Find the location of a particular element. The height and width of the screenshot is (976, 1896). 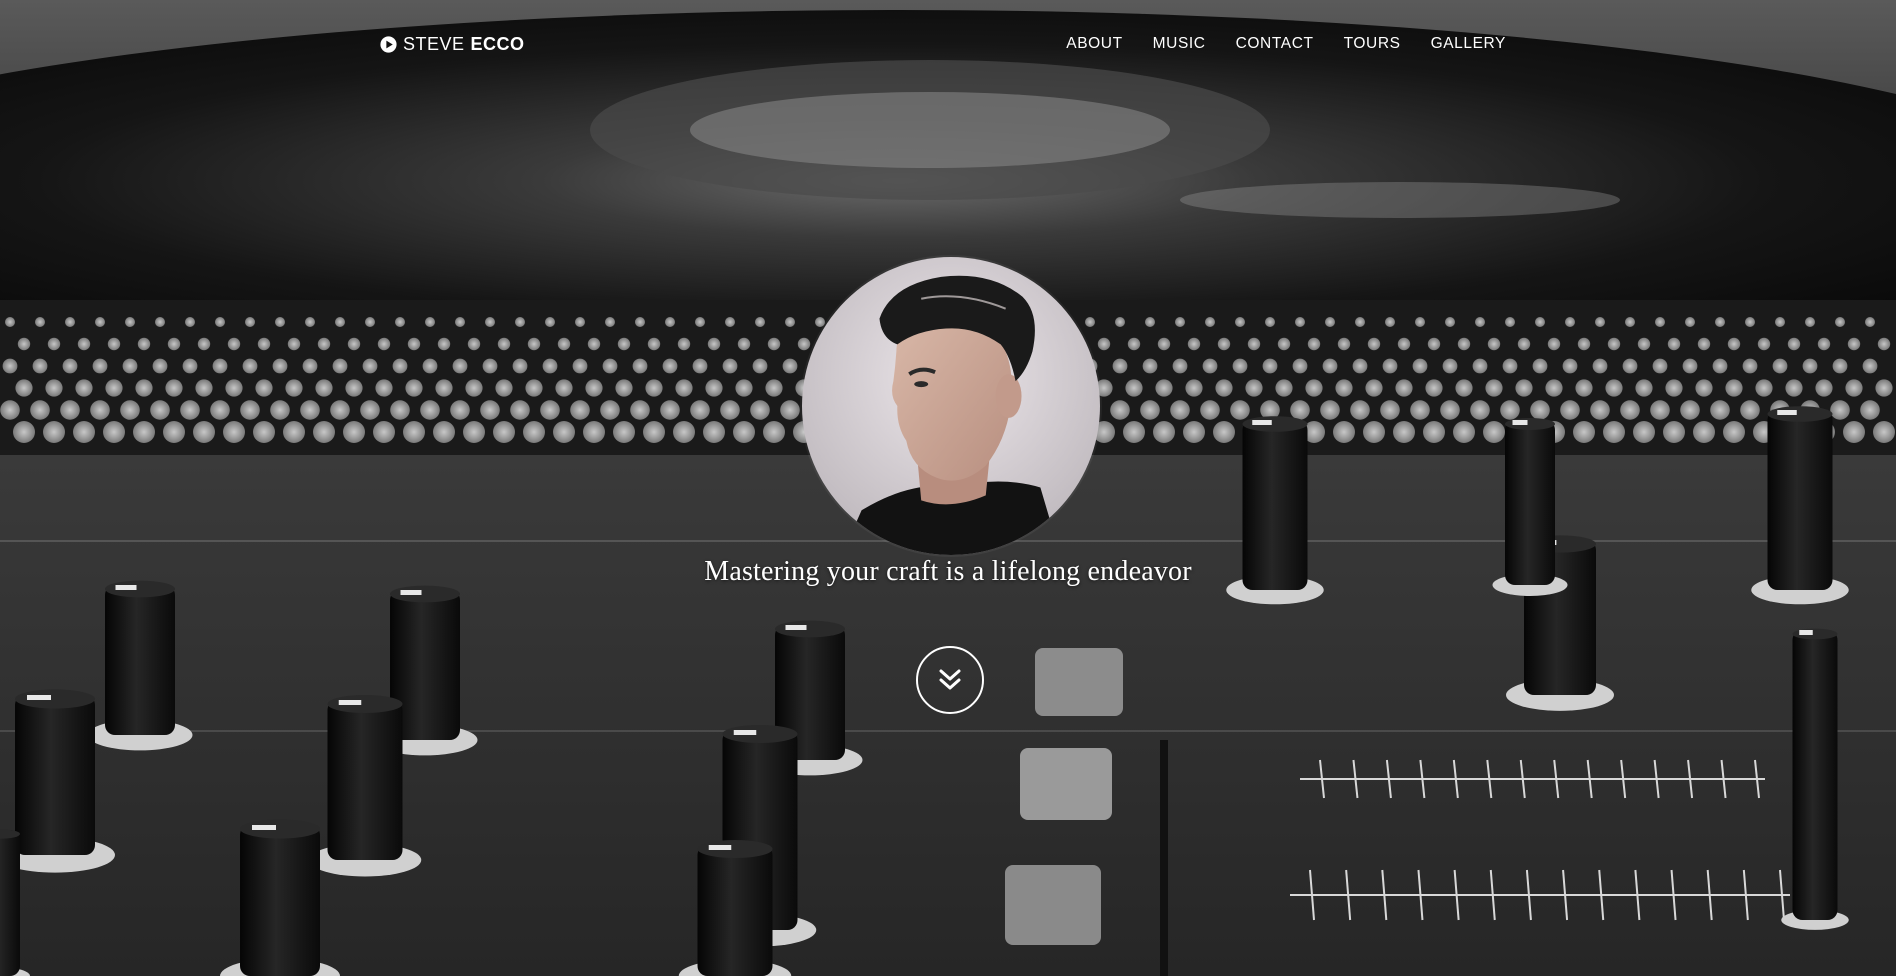

nav-link-about: ABOUT is located at coordinates (1094, 43).